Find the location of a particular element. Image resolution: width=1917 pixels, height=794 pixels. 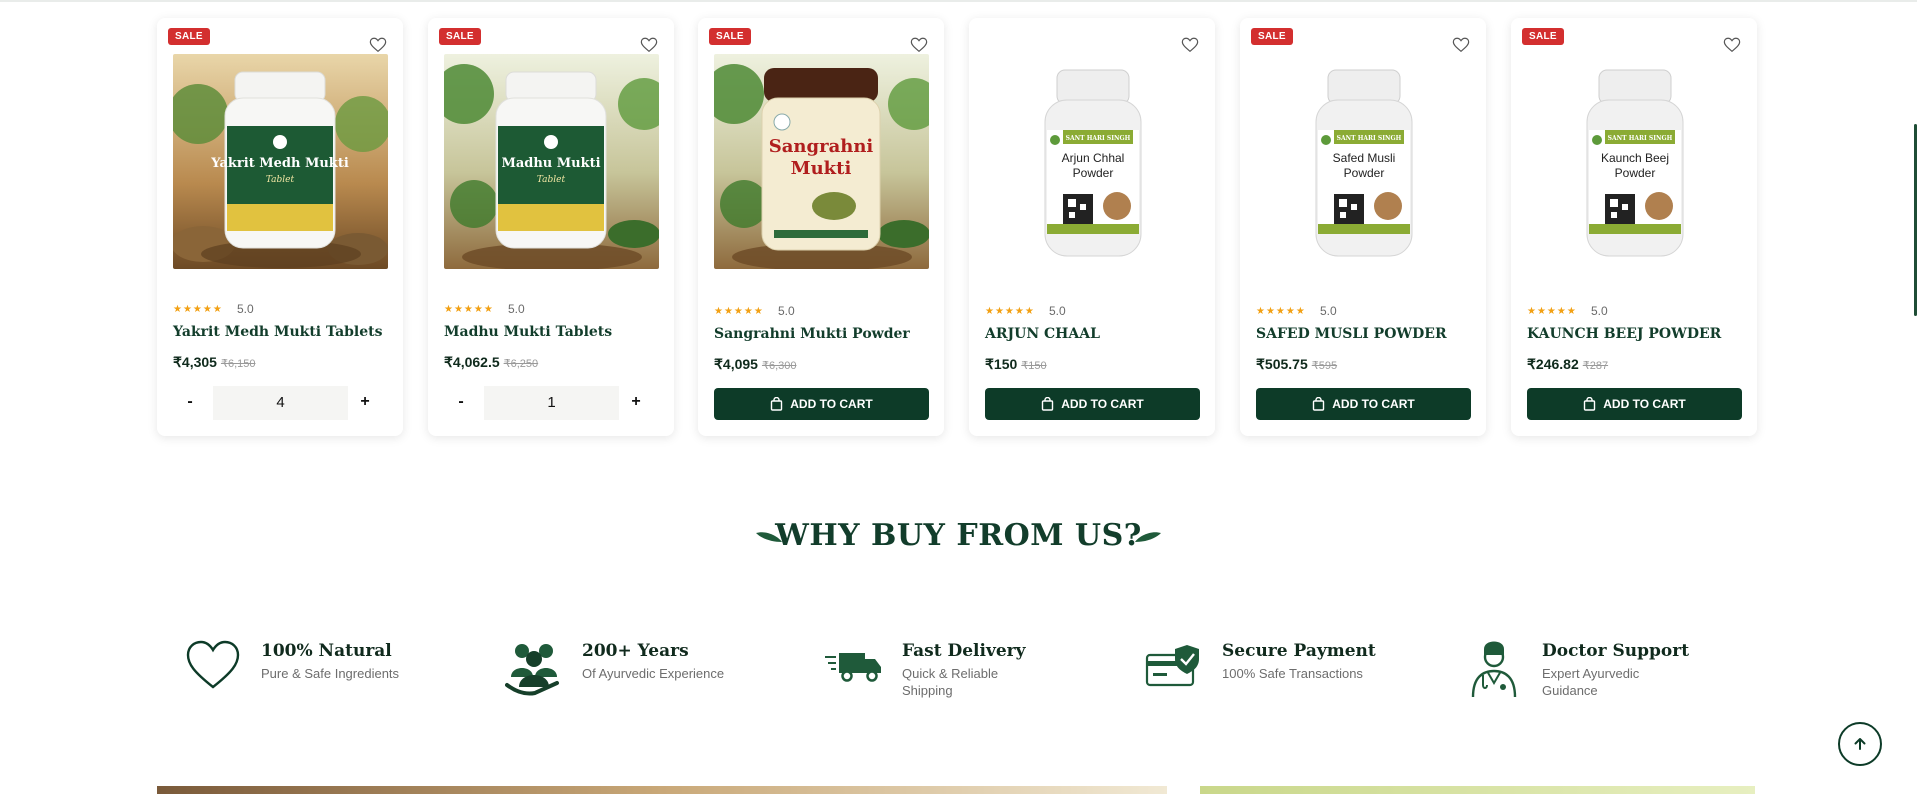

product-price: ₹150 ₹150 is located at coordinates (1016, 364).